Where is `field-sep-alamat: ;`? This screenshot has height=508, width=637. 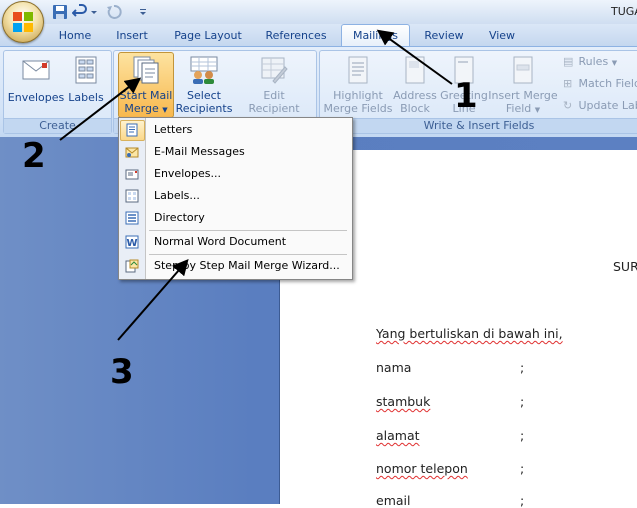
field-sep-alamat: ; is located at coordinates (522, 435).